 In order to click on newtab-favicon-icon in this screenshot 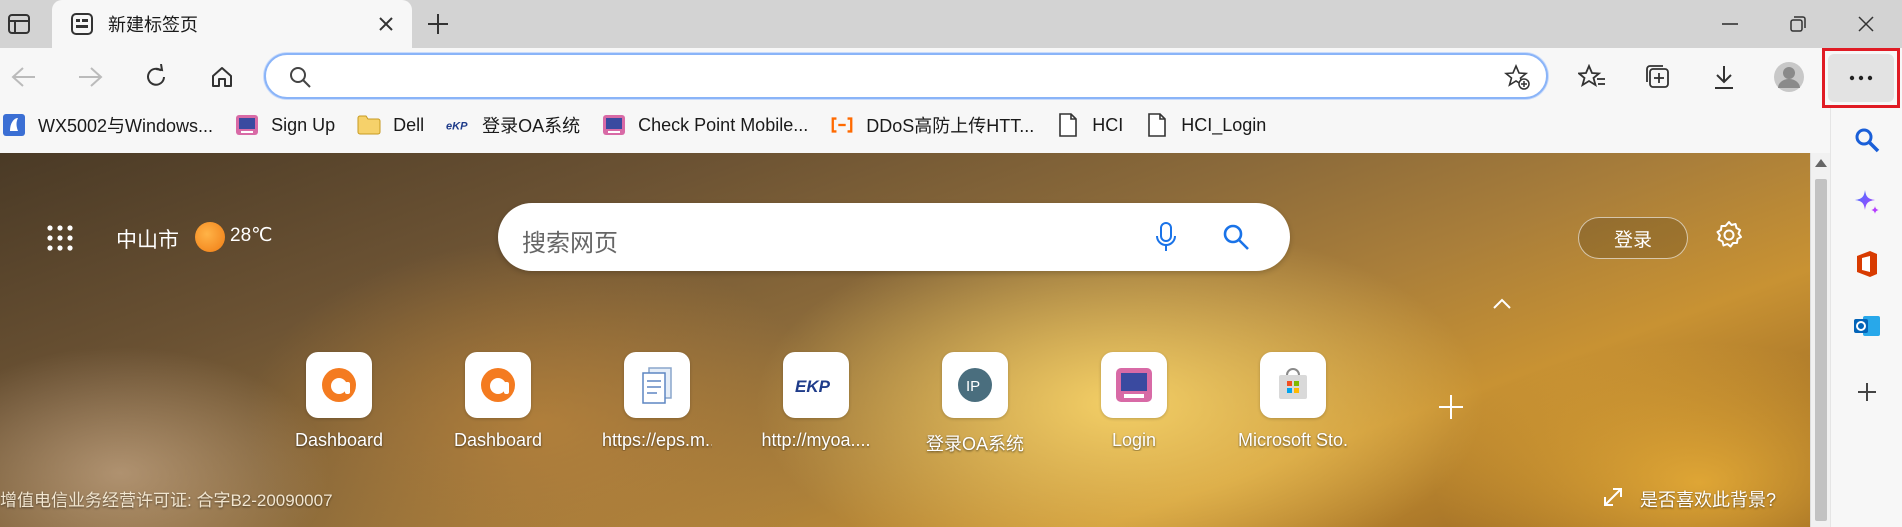, I will do `click(82, 24)`.